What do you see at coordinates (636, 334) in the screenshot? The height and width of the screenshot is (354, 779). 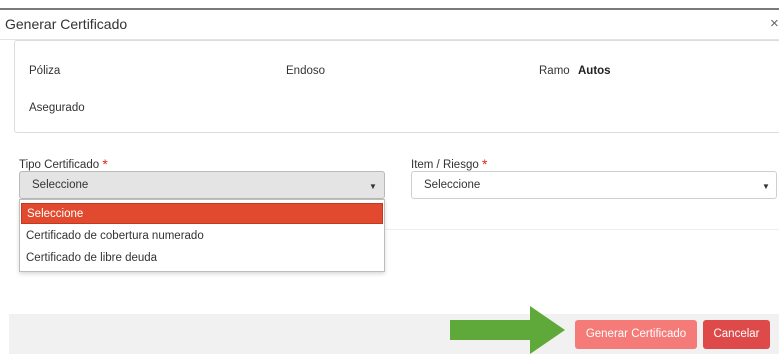 I see `generar-certificado-button: Generar Certificado` at bounding box center [636, 334].